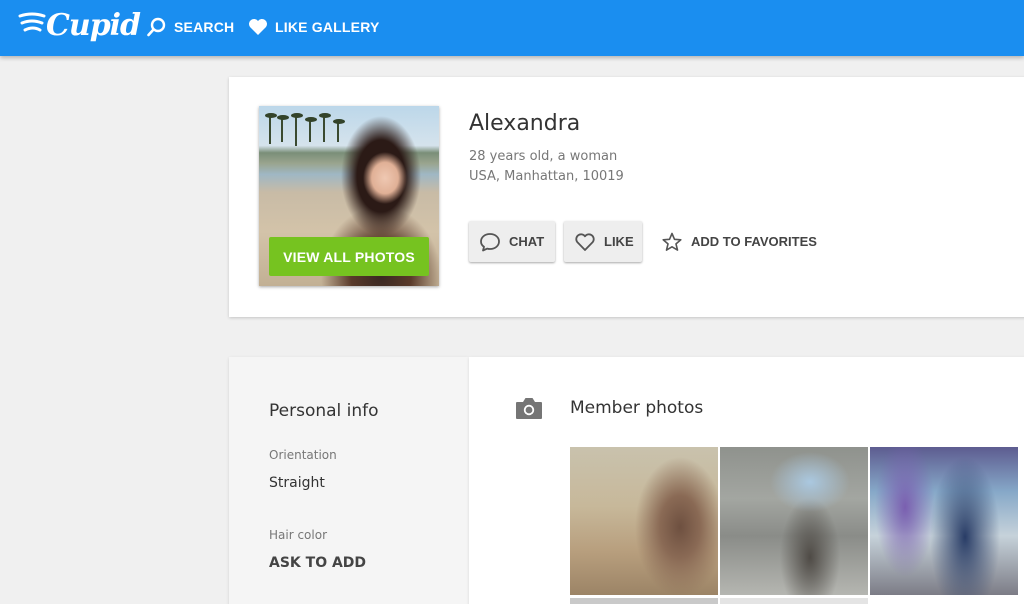 This screenshot has height=604, width=1024. Describe the element at coordinates (543, 156) in the screenshot. I see `profile-age-gender: 28 years old, a woman` at that location.